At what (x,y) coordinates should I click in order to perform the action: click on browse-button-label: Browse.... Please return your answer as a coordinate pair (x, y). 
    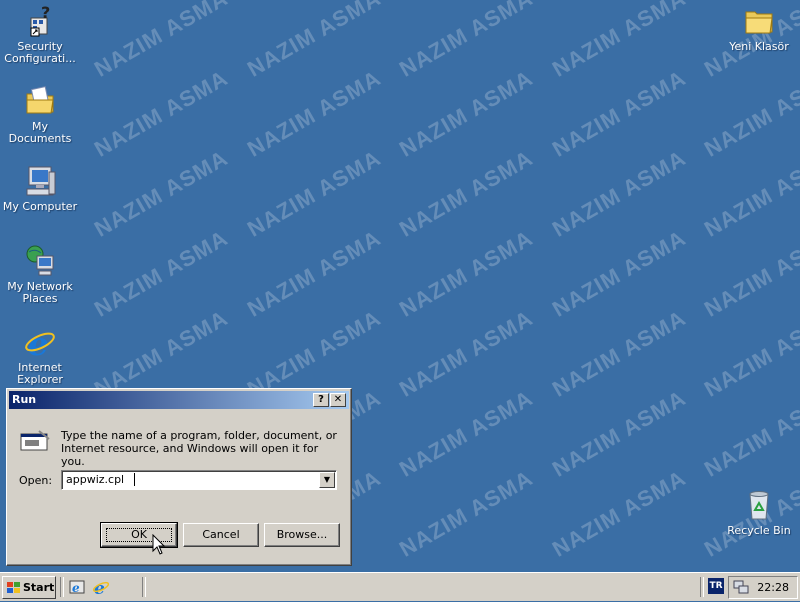
    Looking at the image, I should click on (302, 534).